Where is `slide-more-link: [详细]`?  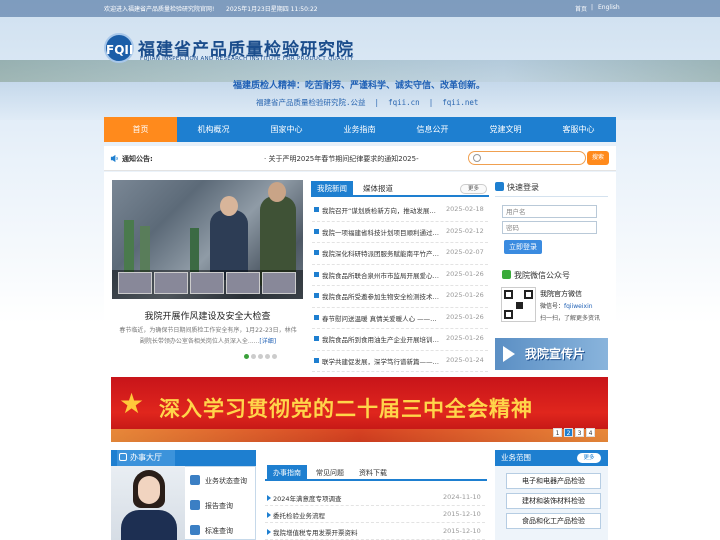 slide-more-link: [详细] is located at coordinates (267, 341).